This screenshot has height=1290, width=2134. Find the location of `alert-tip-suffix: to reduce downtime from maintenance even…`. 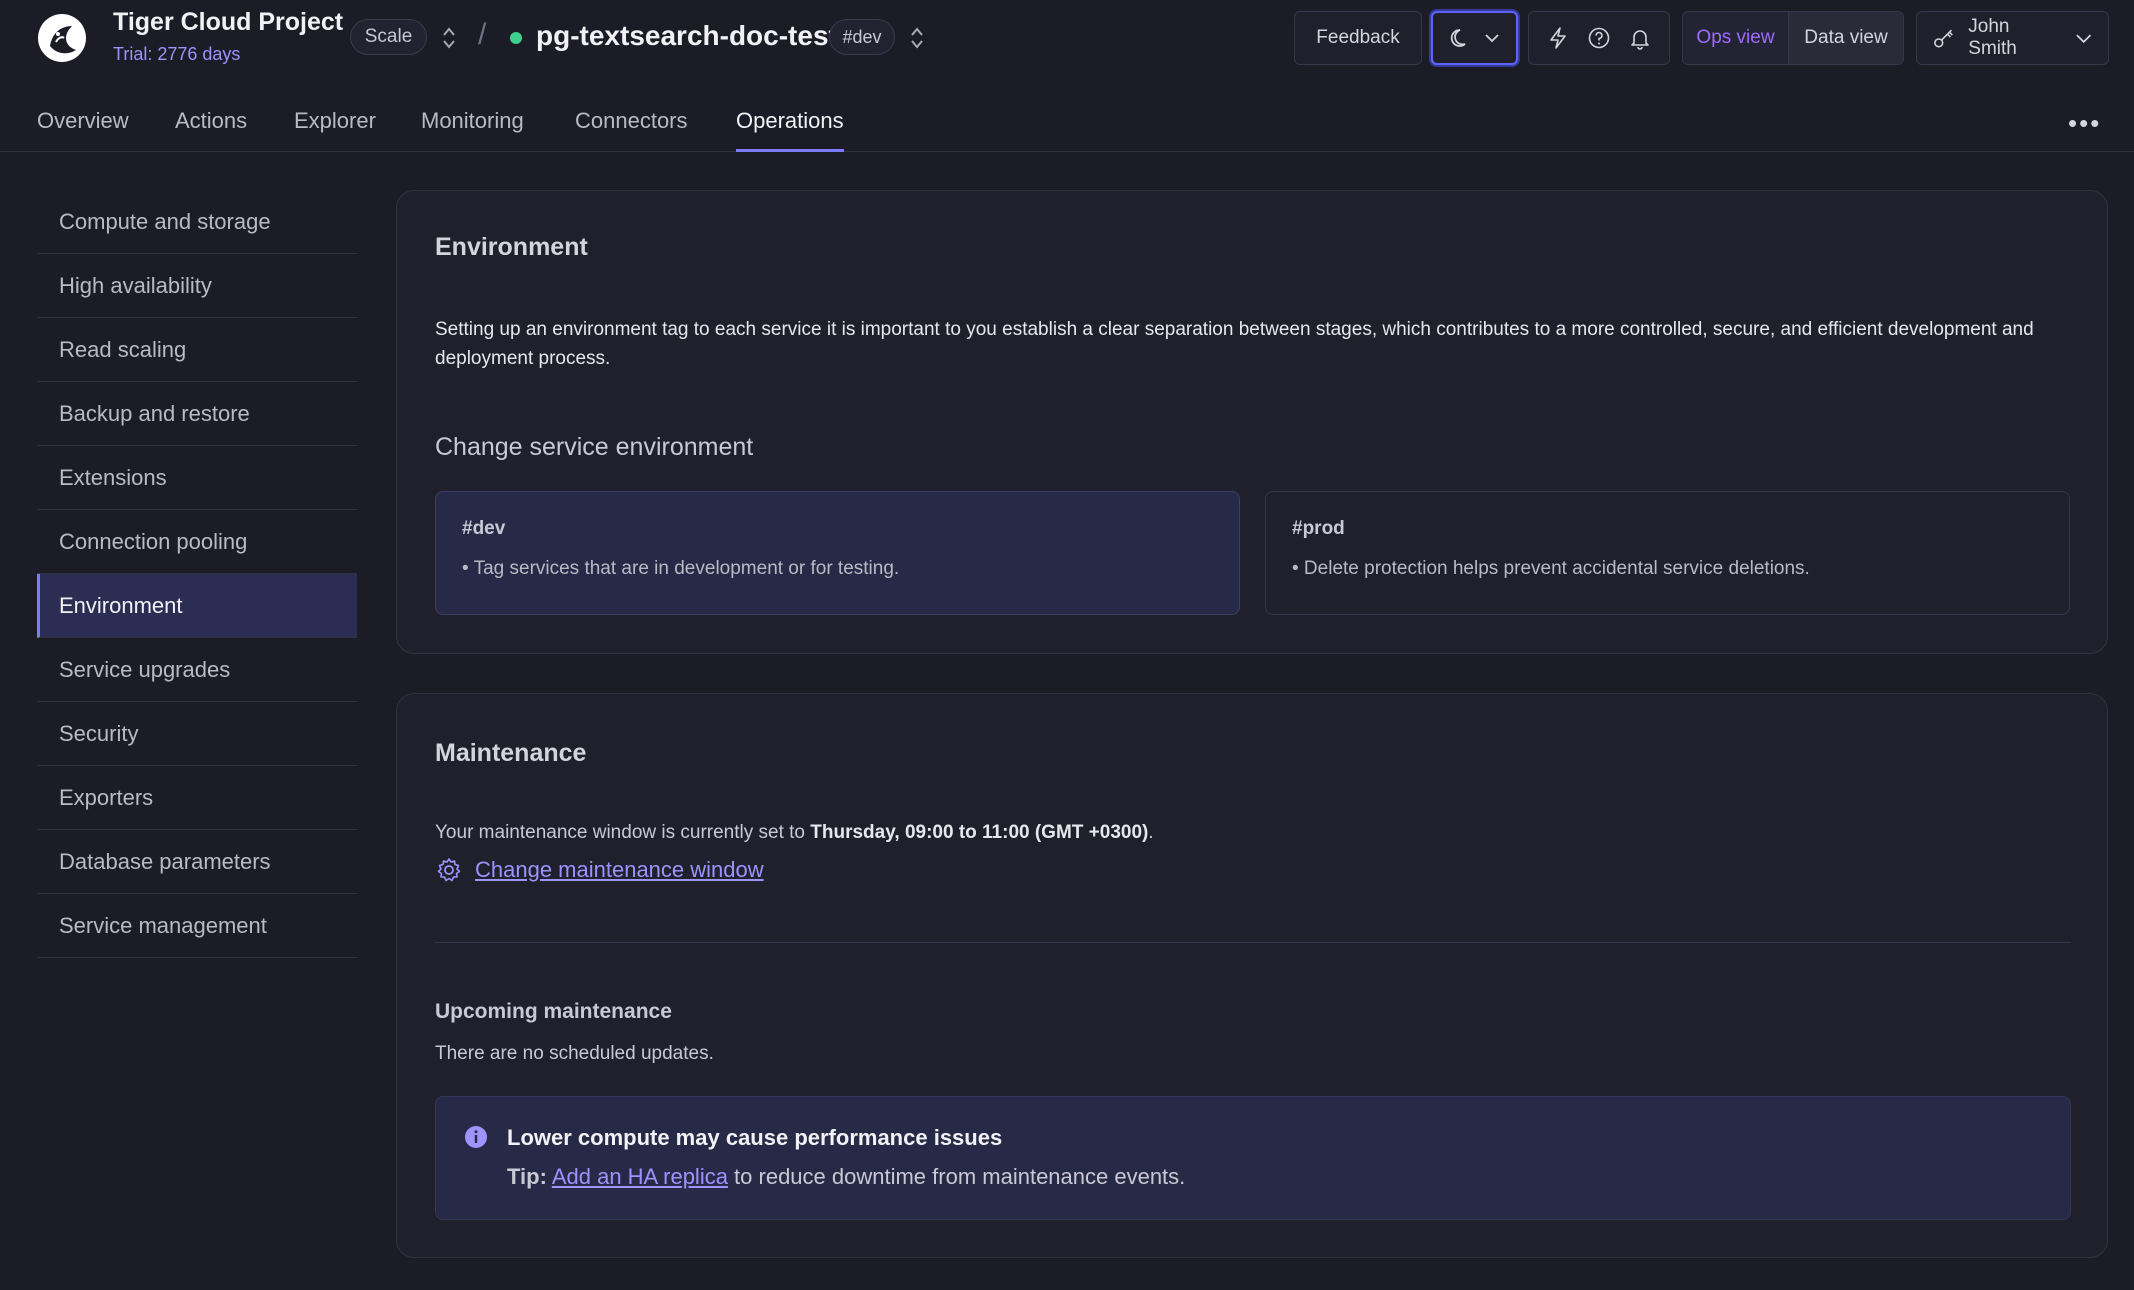

alert-tip-suffix: to reduce downtime from maintenance even… is located at coordinates (956, 1176).